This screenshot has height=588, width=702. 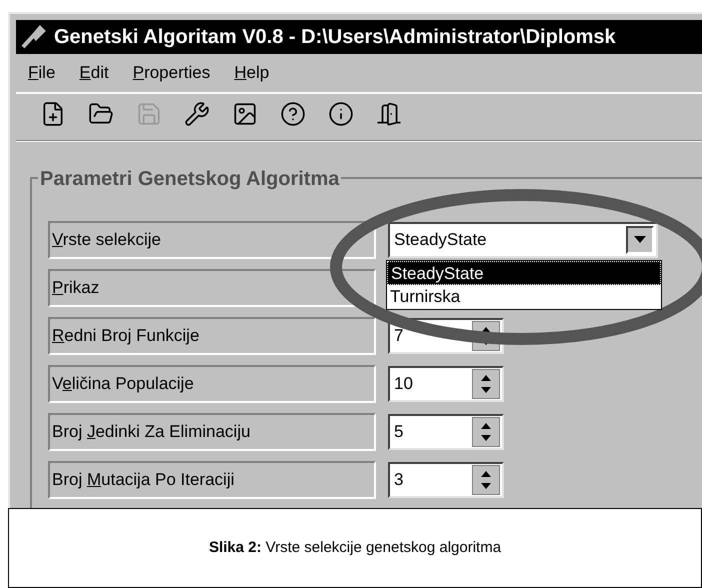 What do you see at coordinates (523, 240) in the screenshot?
I see `selection-dropdown: SteadyState` at bounding box center [523, 240].